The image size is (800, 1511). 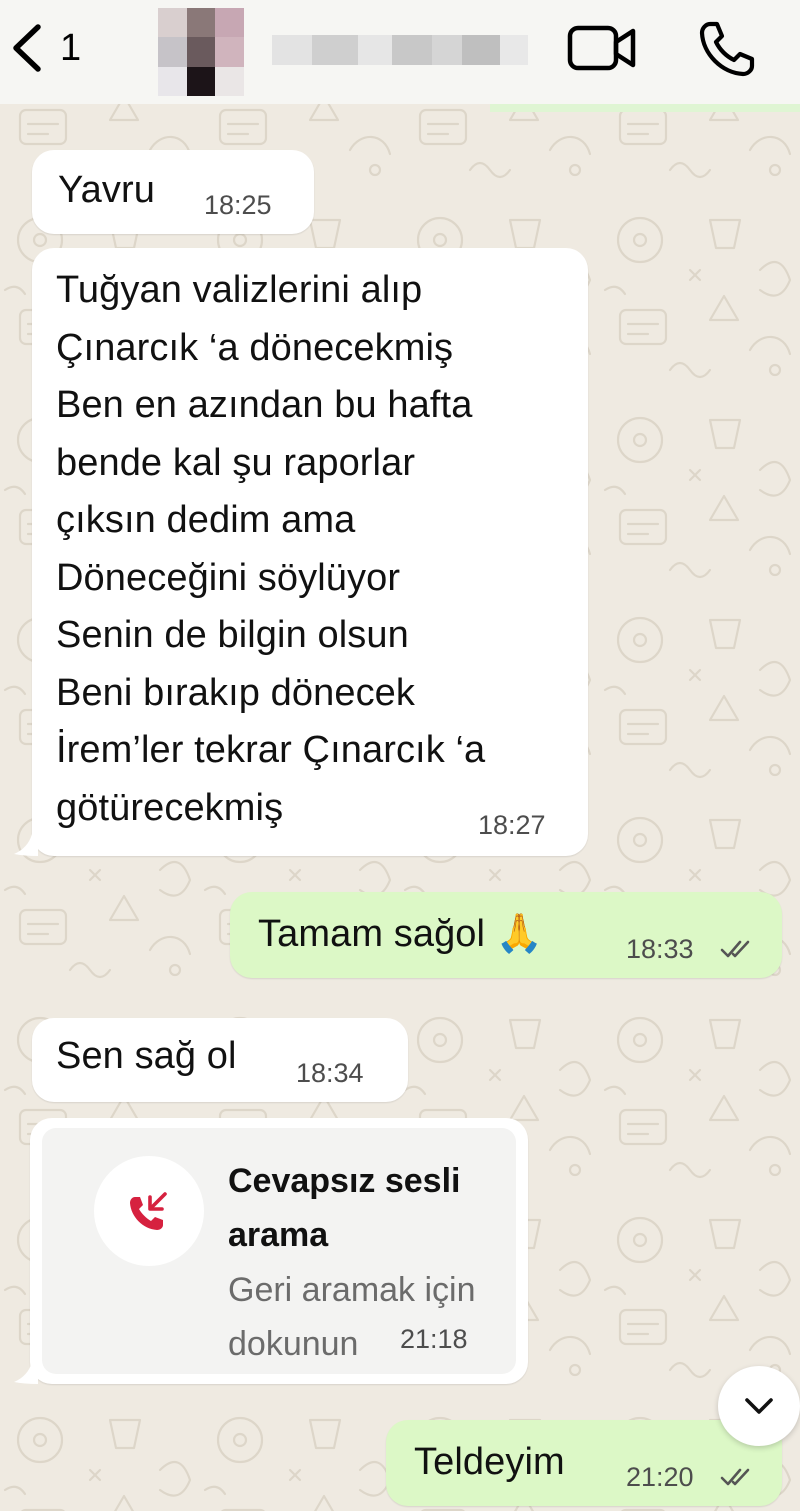 I want to click on missed-call-icon, so click(x=148, y=1211).